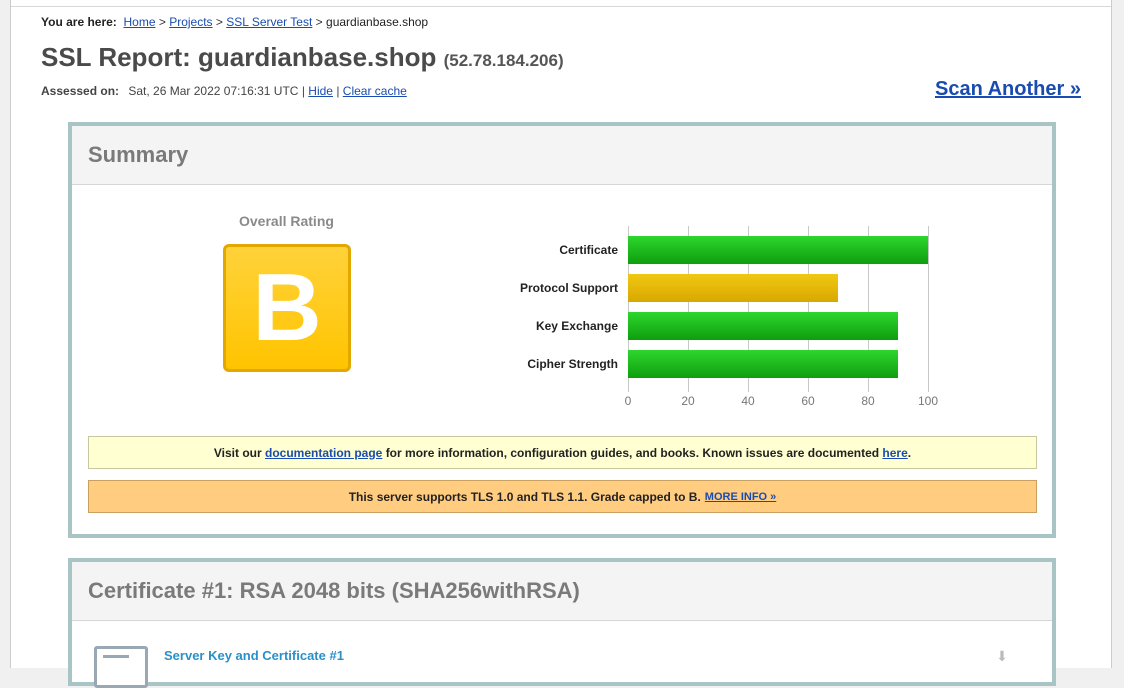 The image size is (1124, 688). Describe the element at coordinates (139, 22) in the screenshot. I see `breadcrumb-home-link: Home` at that location.